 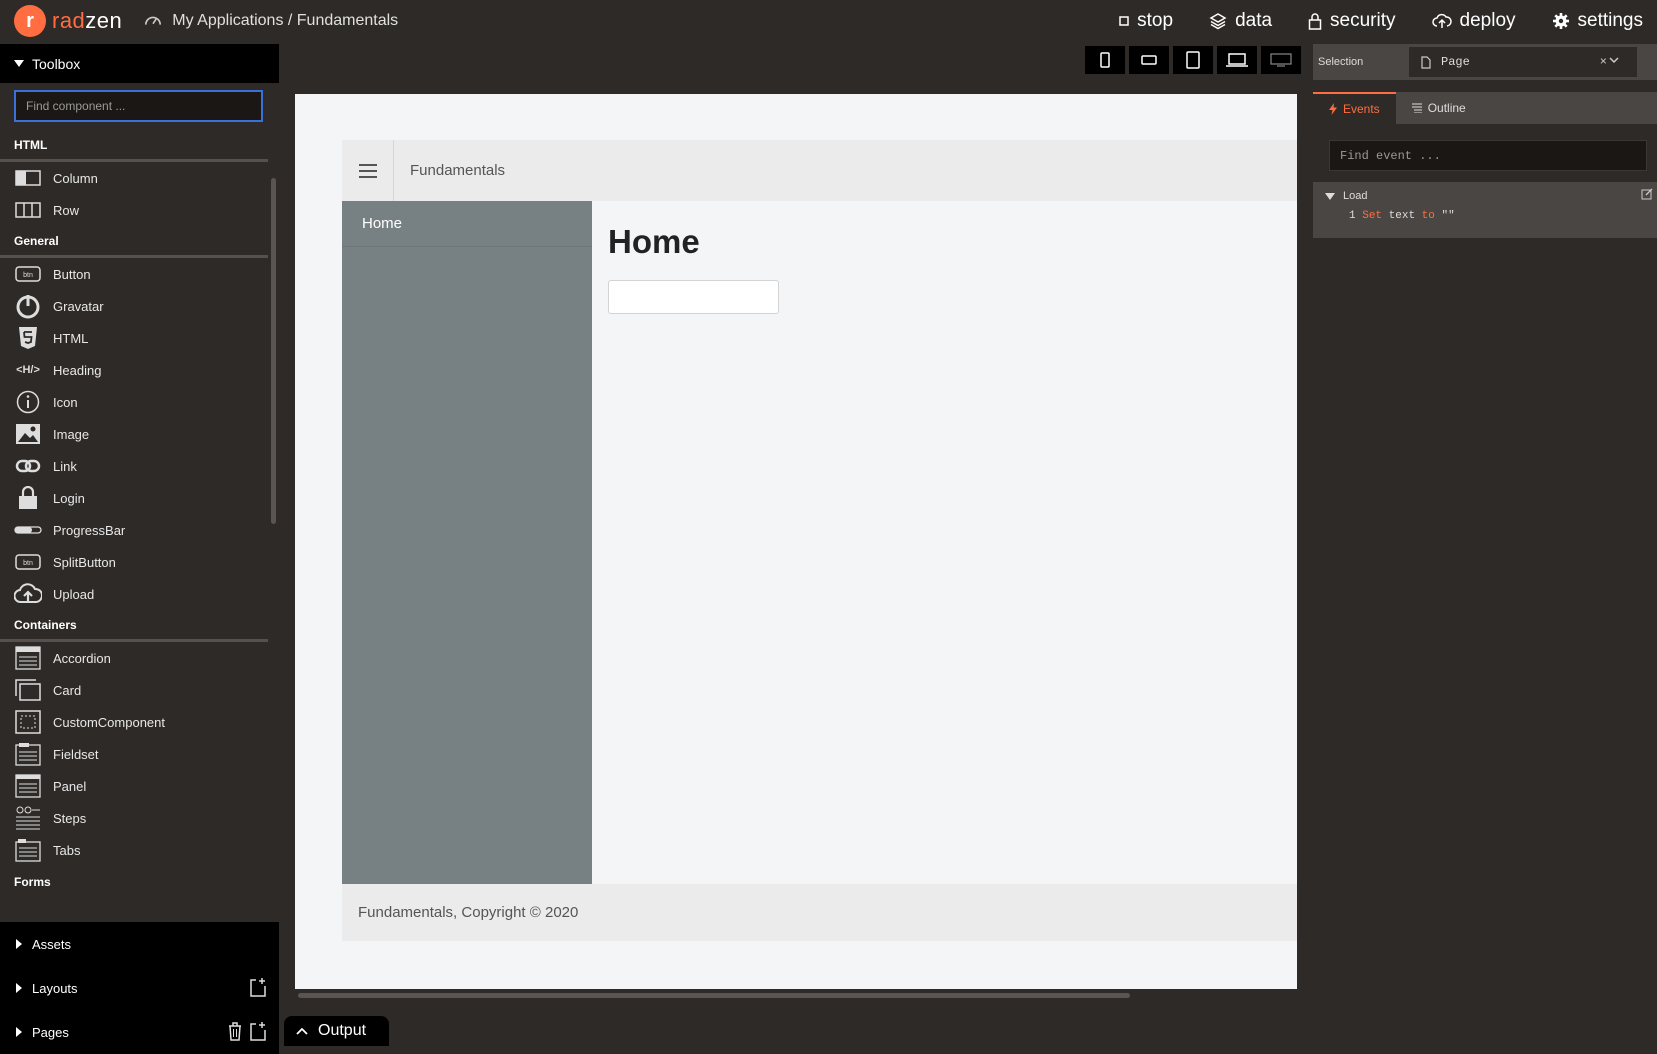 I want to click on column-icon, so click(x=28, y=178).